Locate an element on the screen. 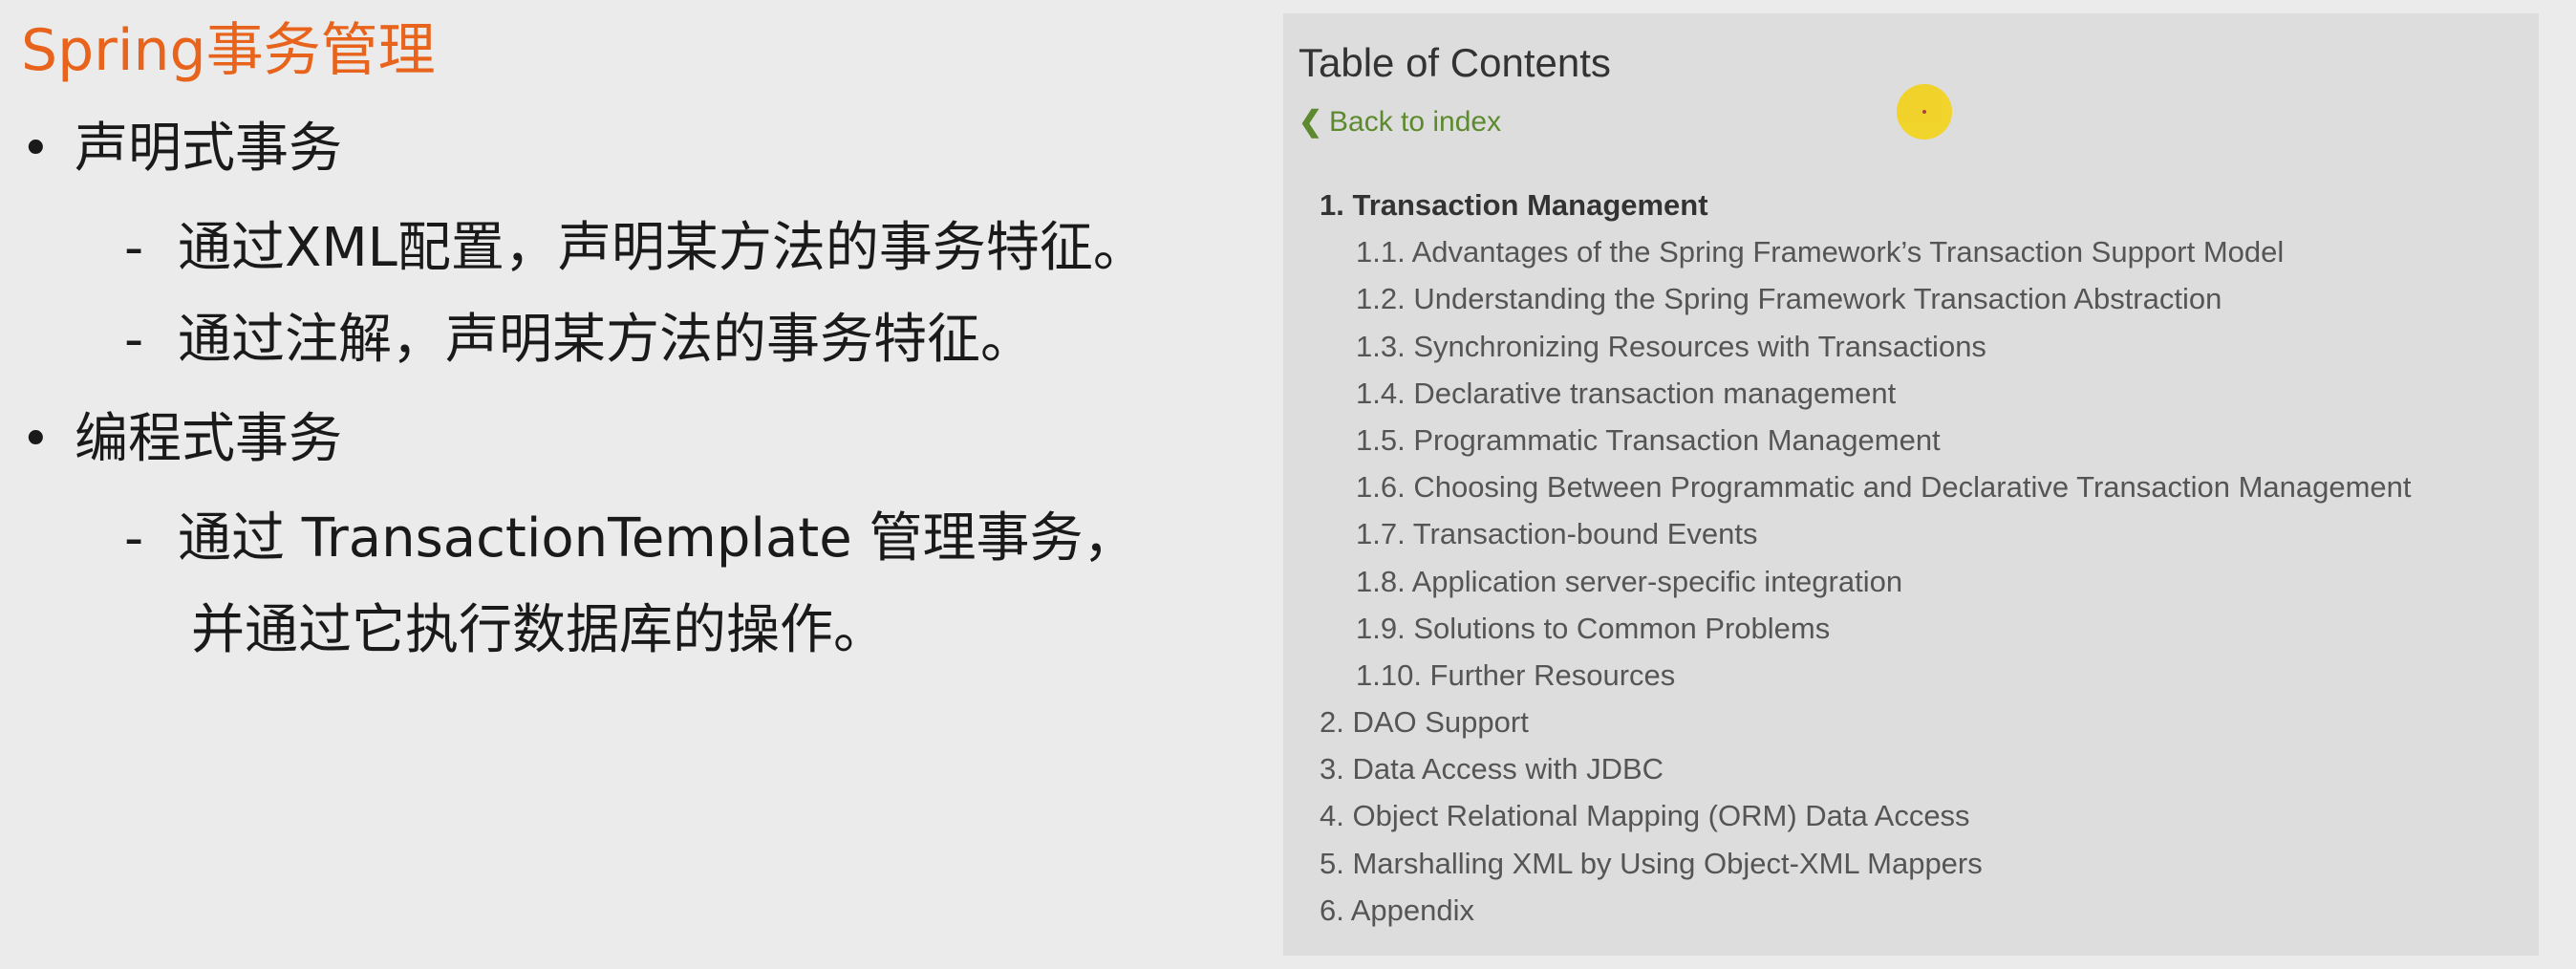 This screenshot has width=2576, height=969. outline-sub-item-continuation: 并通过它执行数据库的操作。 is located at coordinates (684, 631).